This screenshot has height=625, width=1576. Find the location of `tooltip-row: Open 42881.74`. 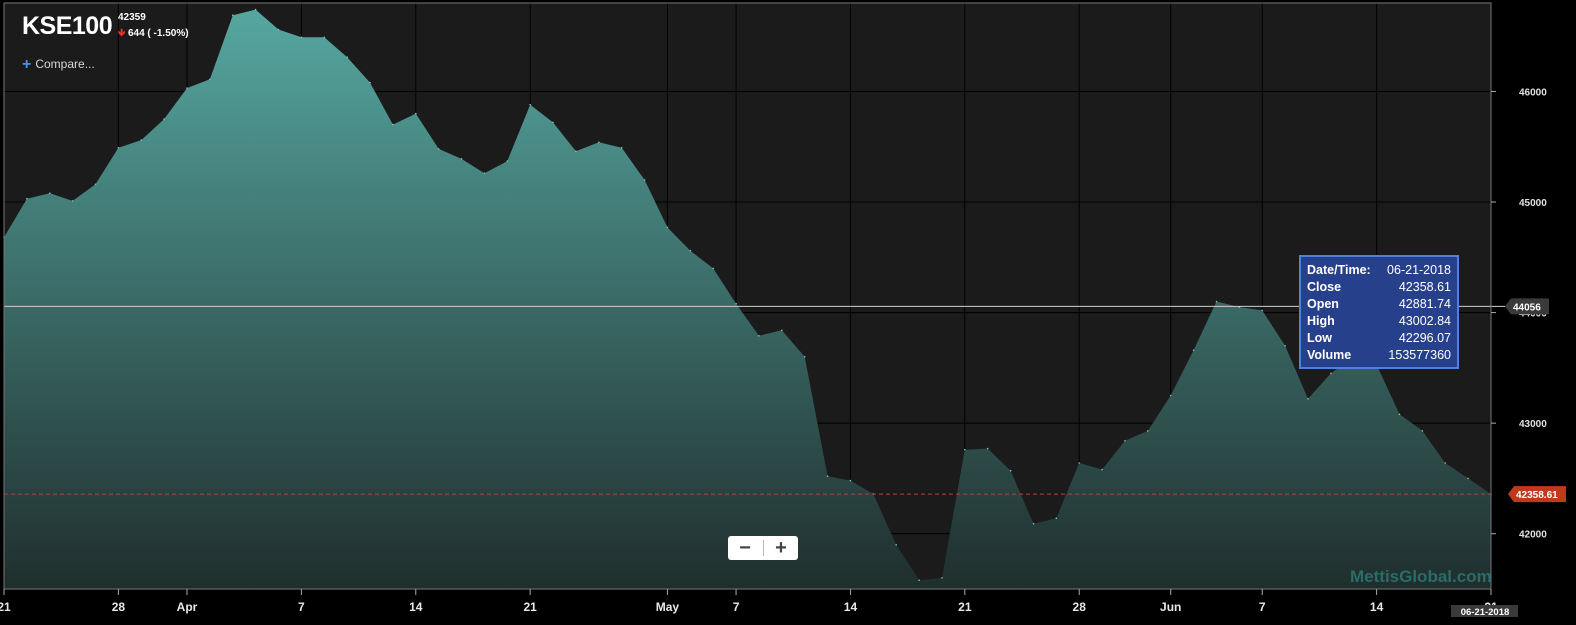

tooltip-row: Open 42881.74 is located at coordinates (1379, 305).